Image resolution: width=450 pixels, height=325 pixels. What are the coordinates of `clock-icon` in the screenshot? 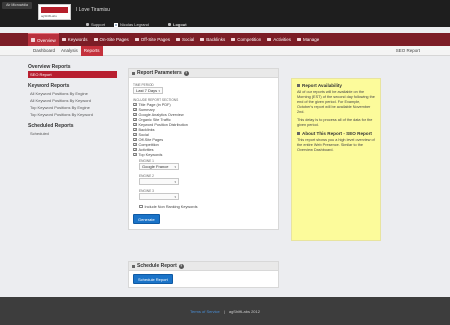 It's located at (298, 85).